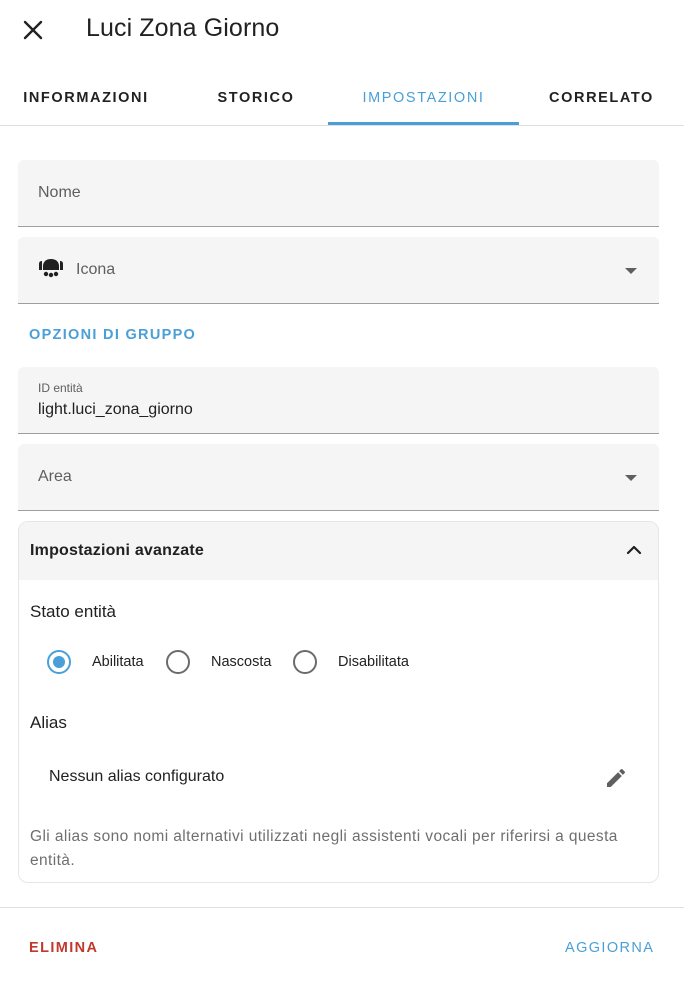 This screenshot has width=684, height=1000. What do you see at coordinates (423, 123) in the screenshot?
I see `active-tab-indicator` at bounding box center [423, 123].